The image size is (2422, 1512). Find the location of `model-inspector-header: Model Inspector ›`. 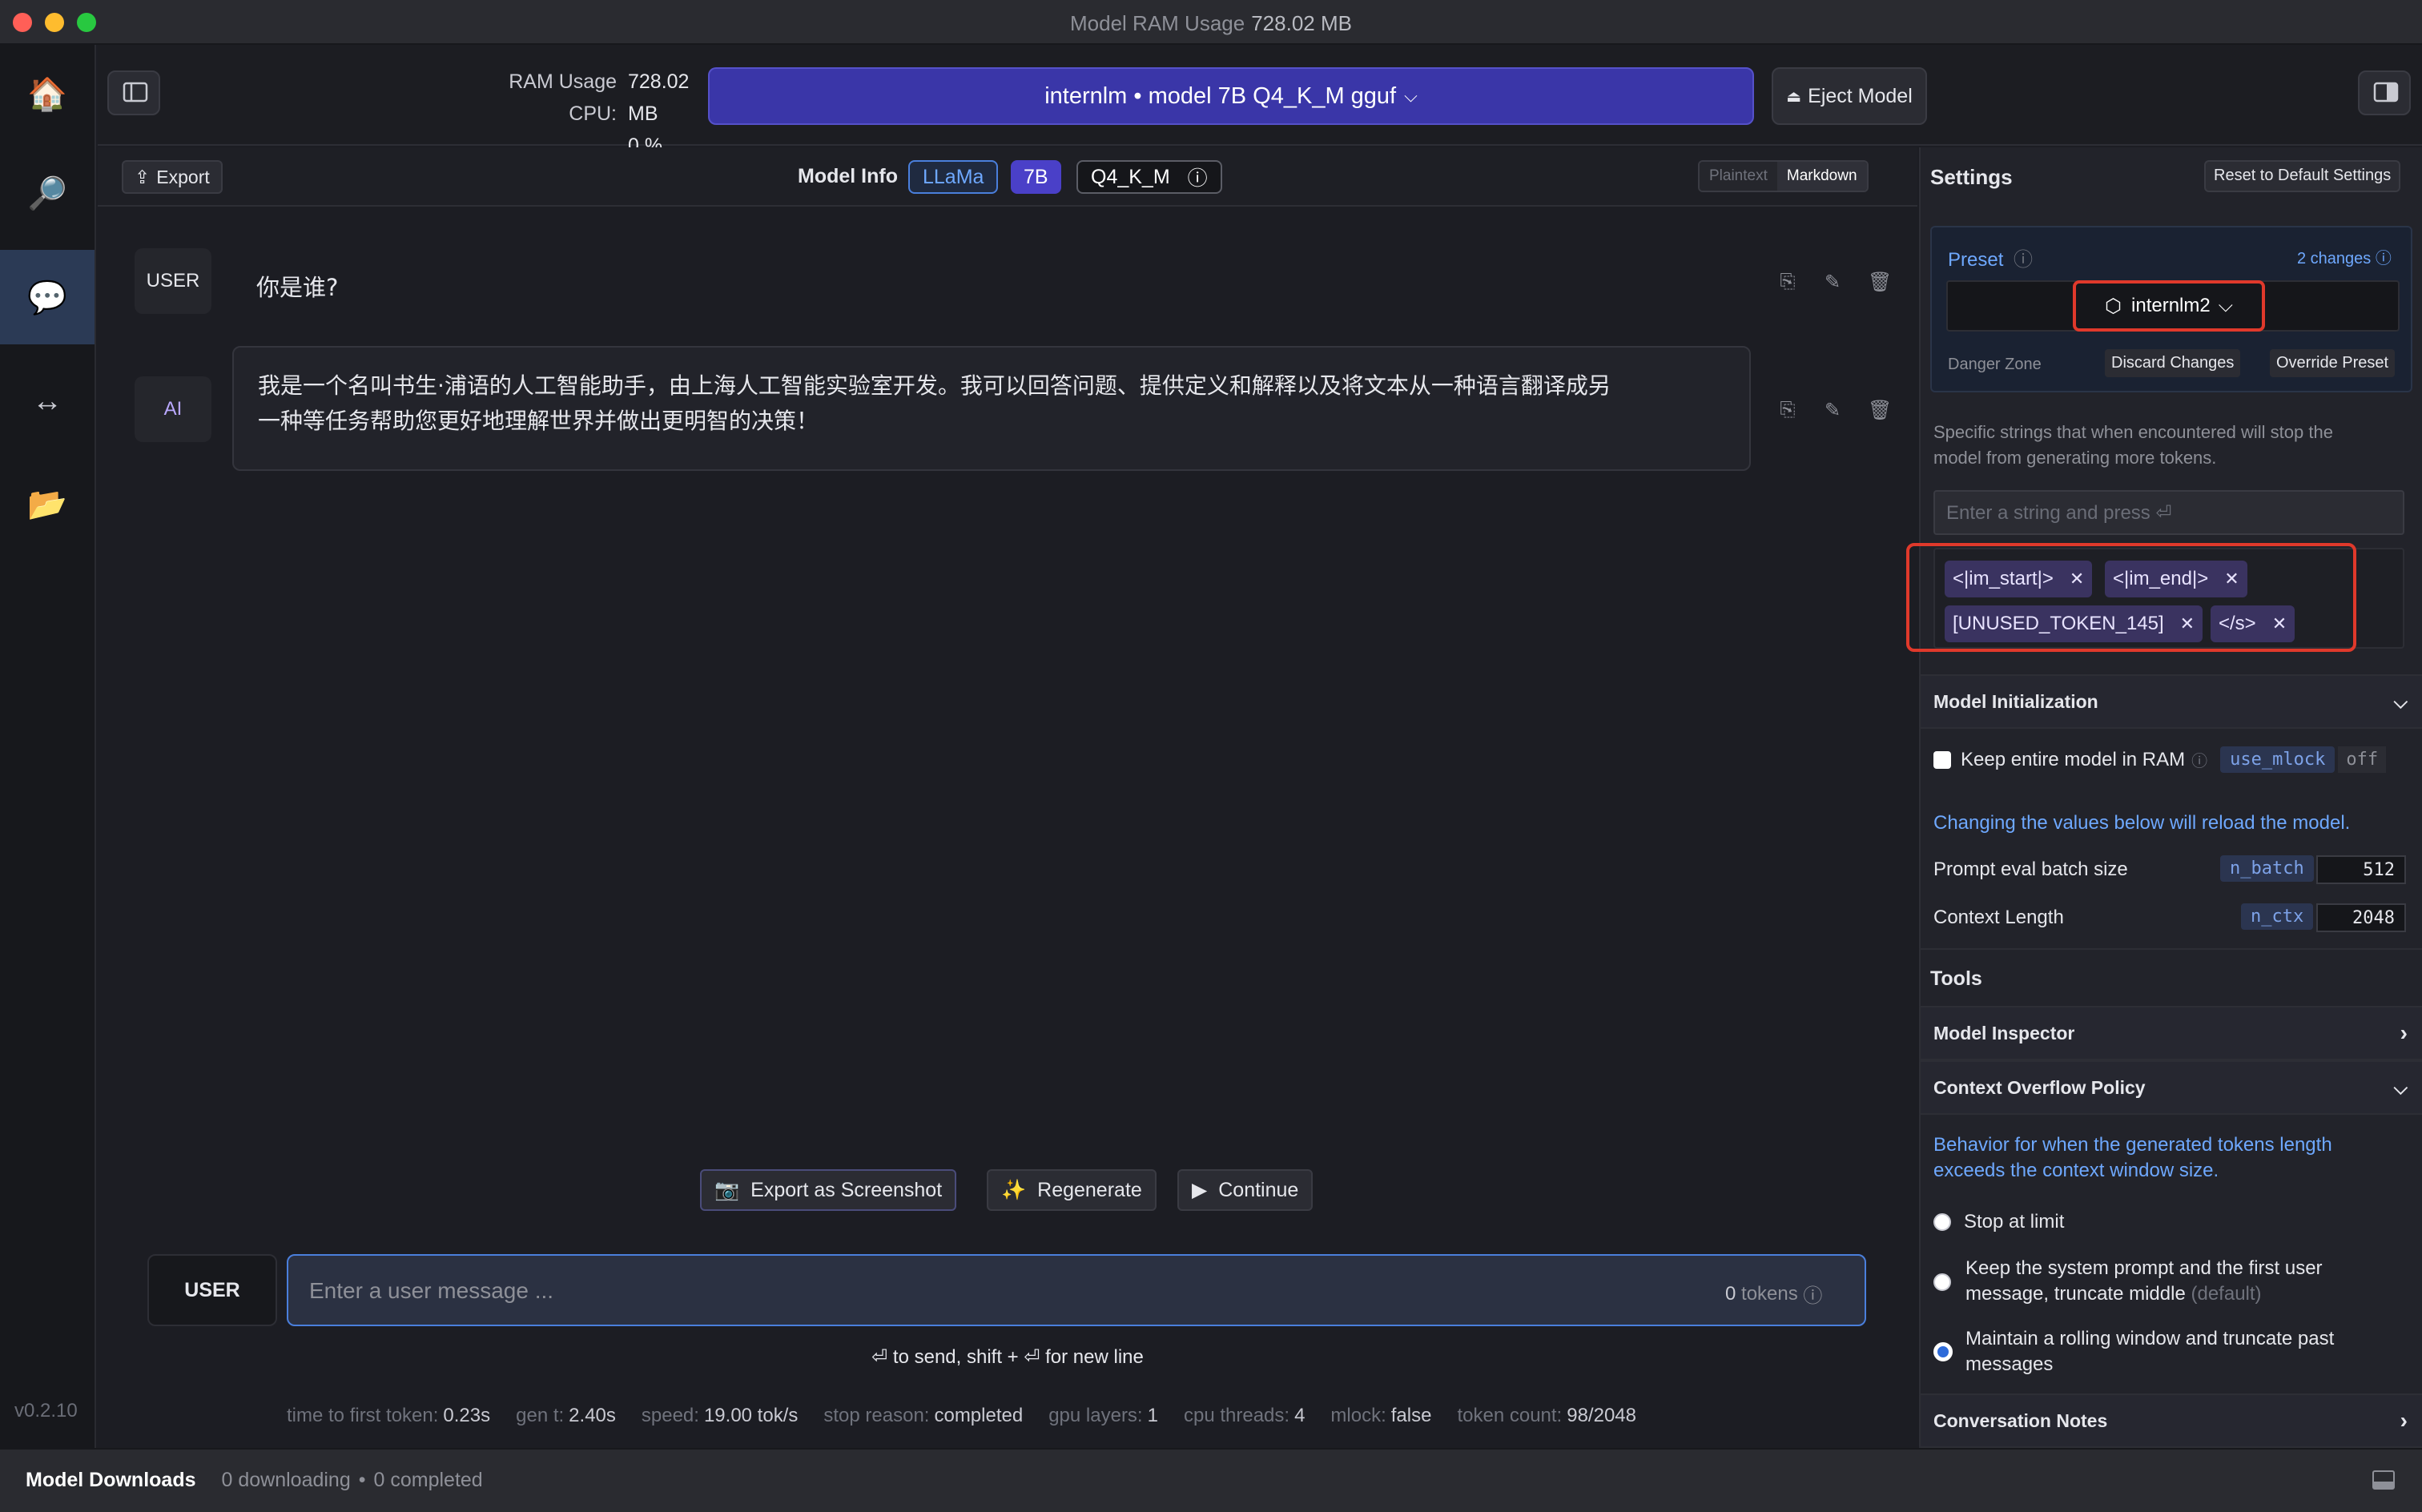

model-inspector-header: Model Inspector › is located at coordinates (2171, 1033).